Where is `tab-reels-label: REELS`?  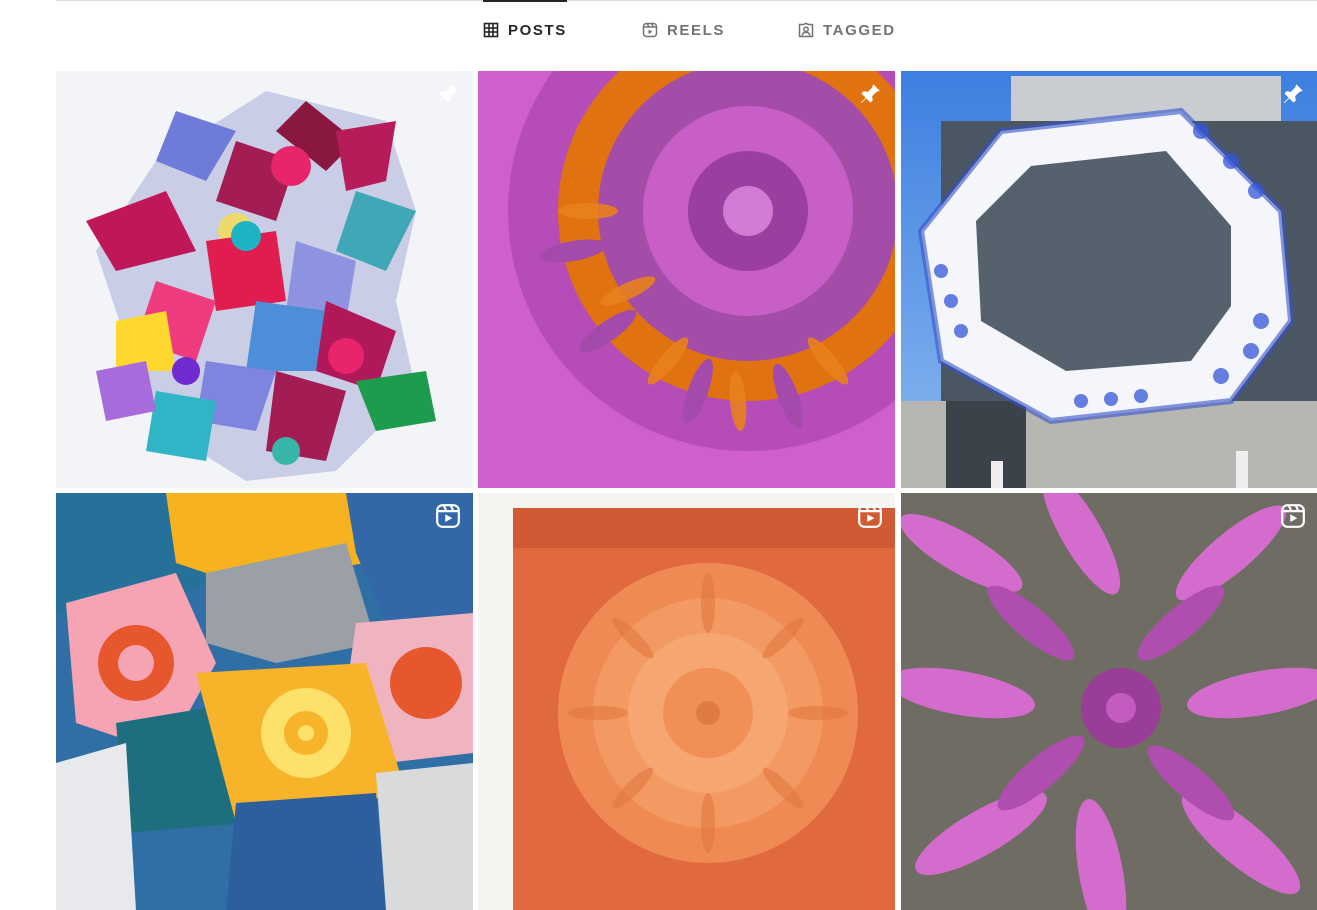
tab-reels-label: REELS is located at coordinates (696, 30).